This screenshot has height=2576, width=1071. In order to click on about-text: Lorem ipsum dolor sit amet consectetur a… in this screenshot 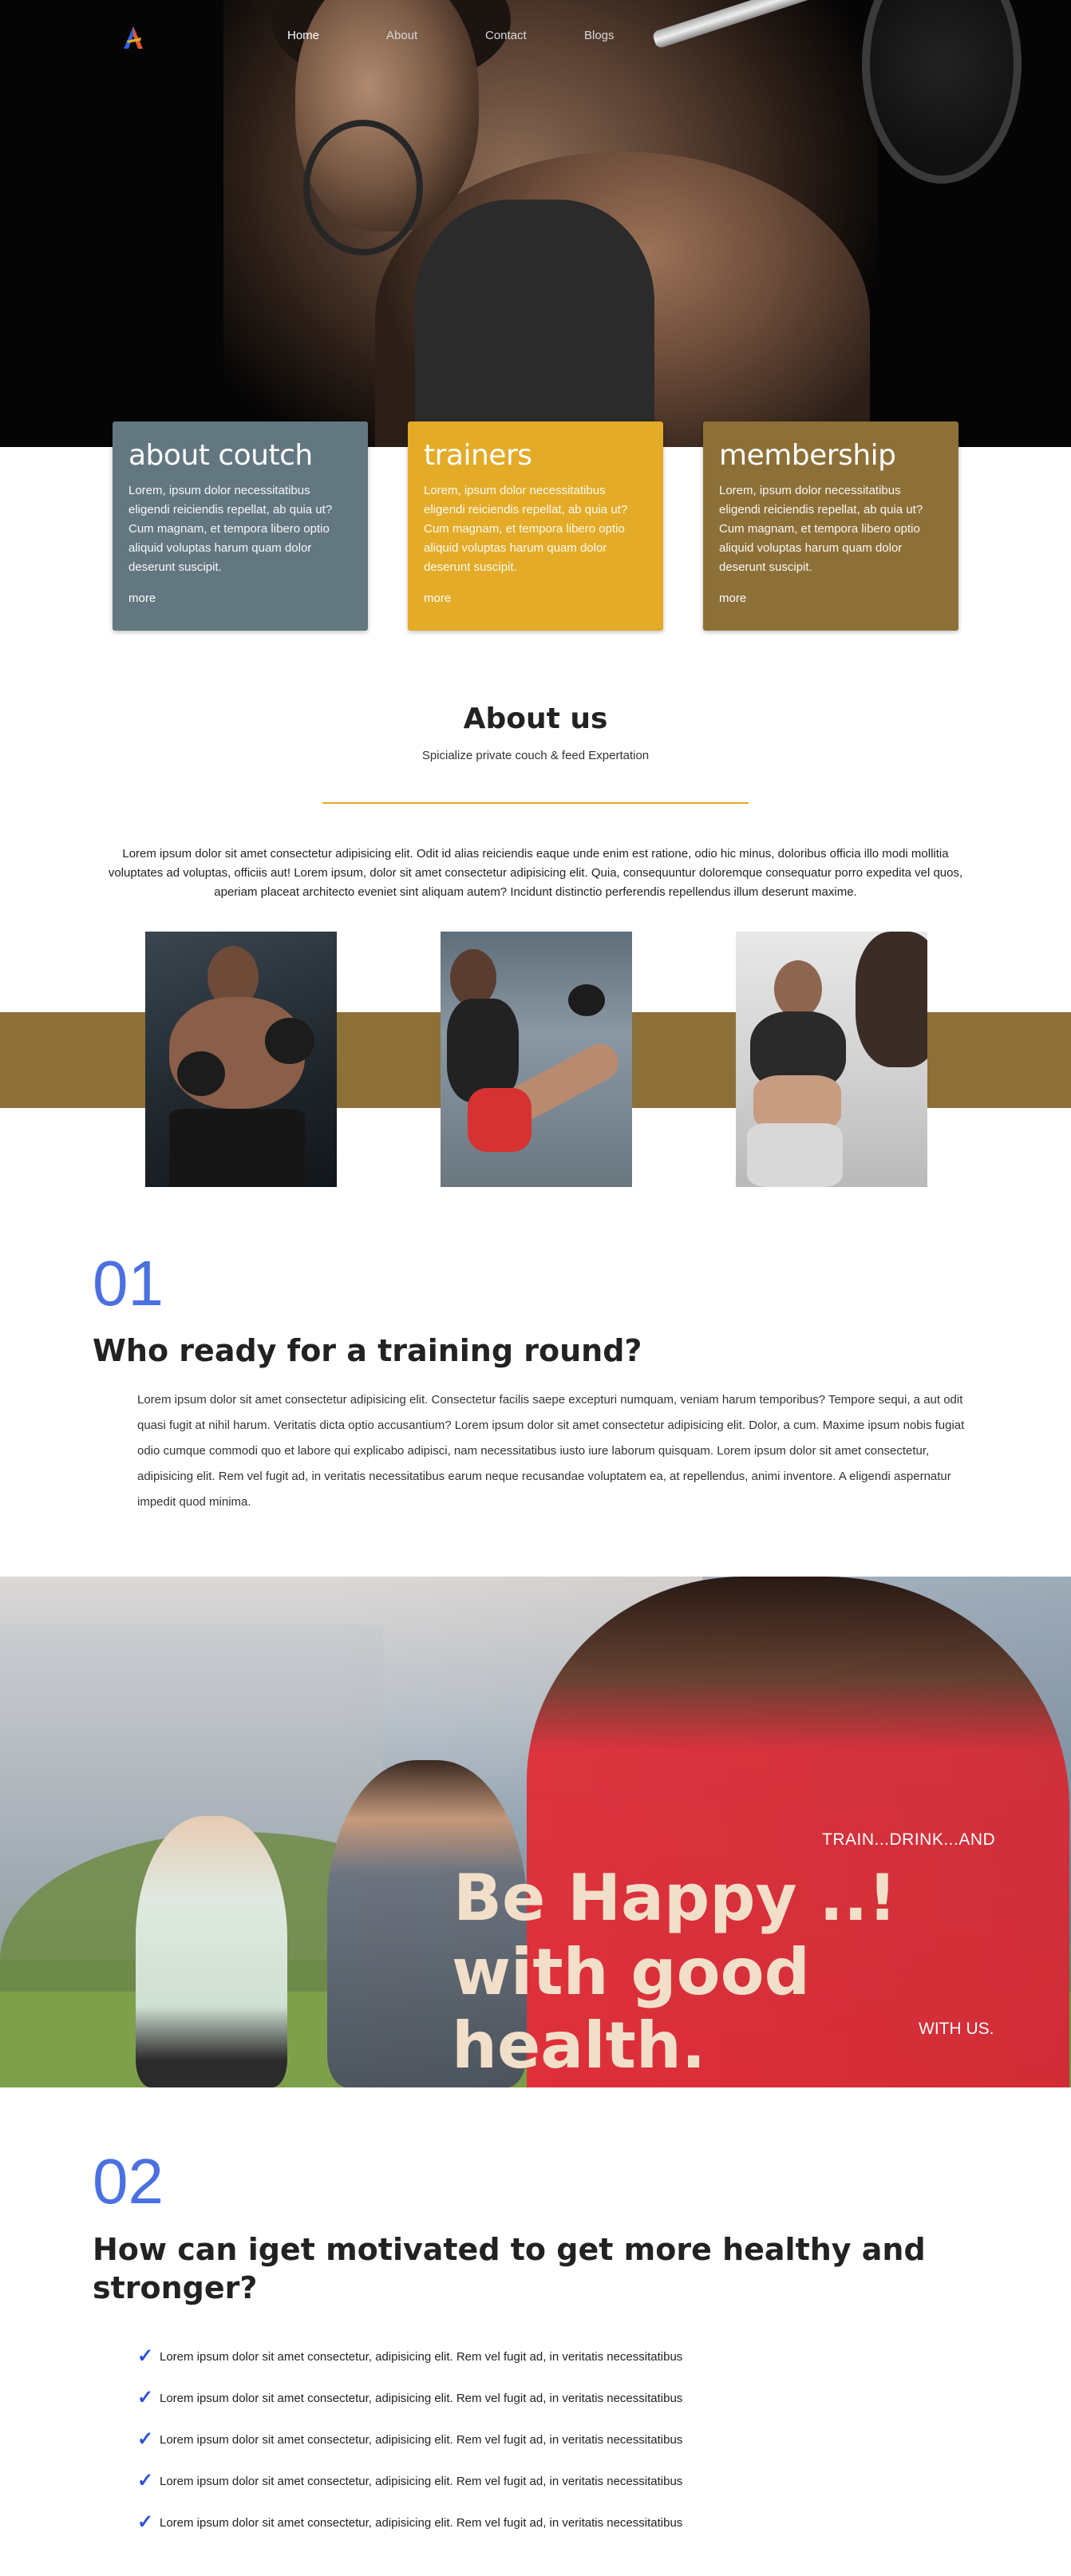, I will do `click(535, 873)`.